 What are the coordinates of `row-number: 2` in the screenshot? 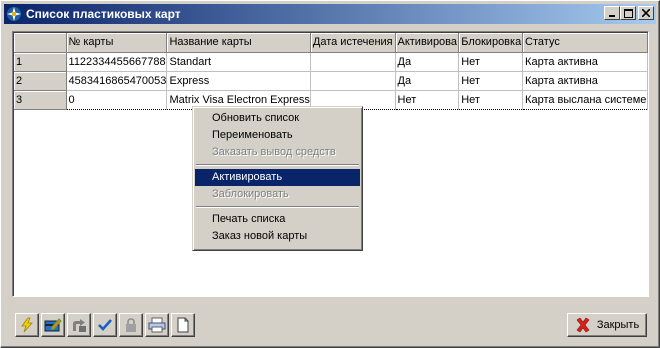 It's located at (40, 81).